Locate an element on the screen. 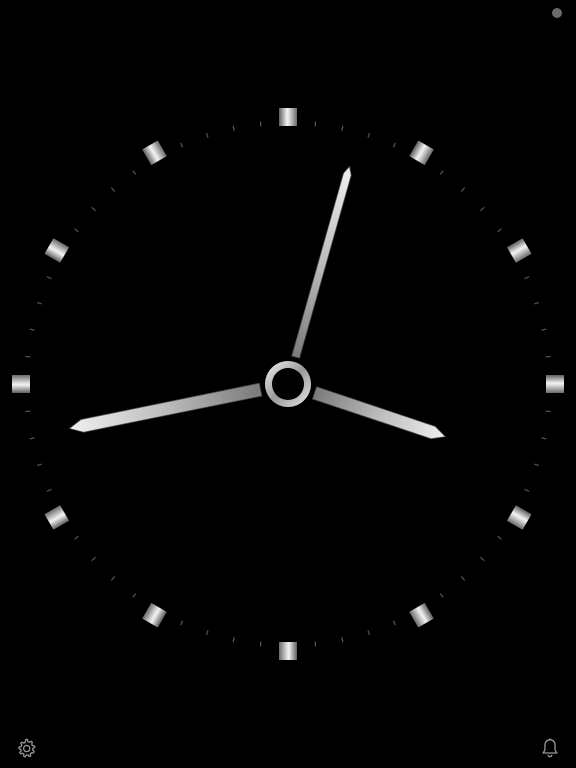  bell-icon is located at coordinates (550, 748).